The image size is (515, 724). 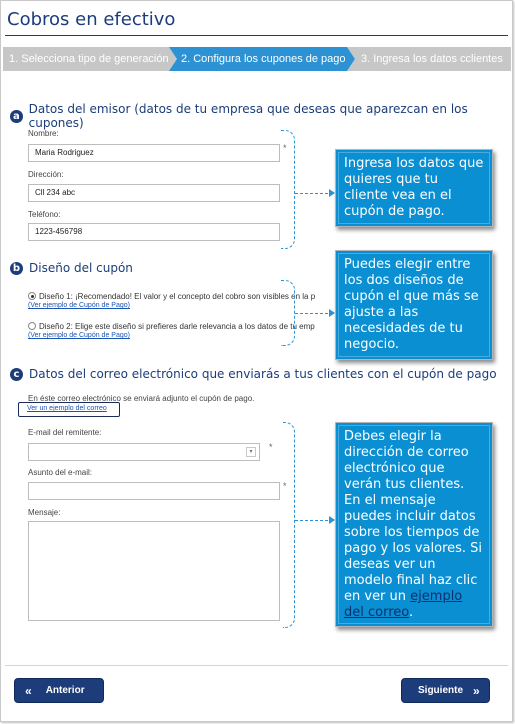 What do you see at coordinates (289, 525) in the screenshot?
I see `bracket-email` at bounding box center [289, 525].